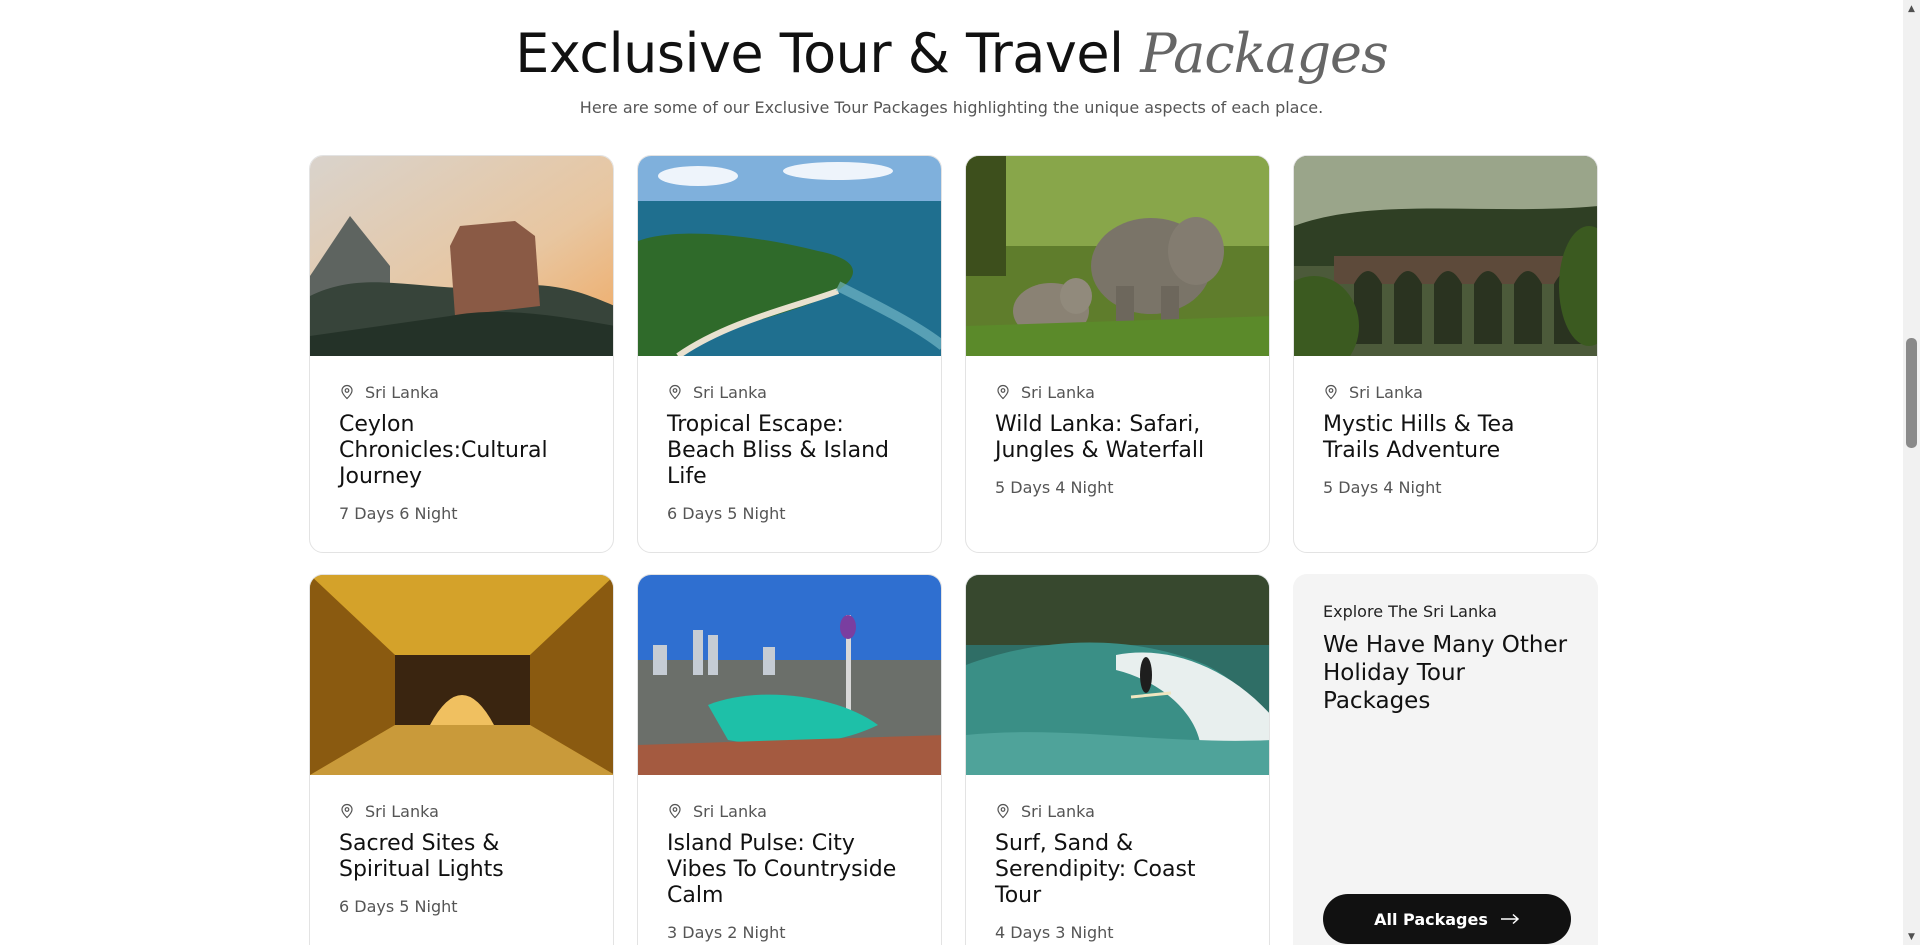  What do you see at coordinates (789, 256) in the screenshot?
I see `island-coast-image` at bounding box center [789, 256].